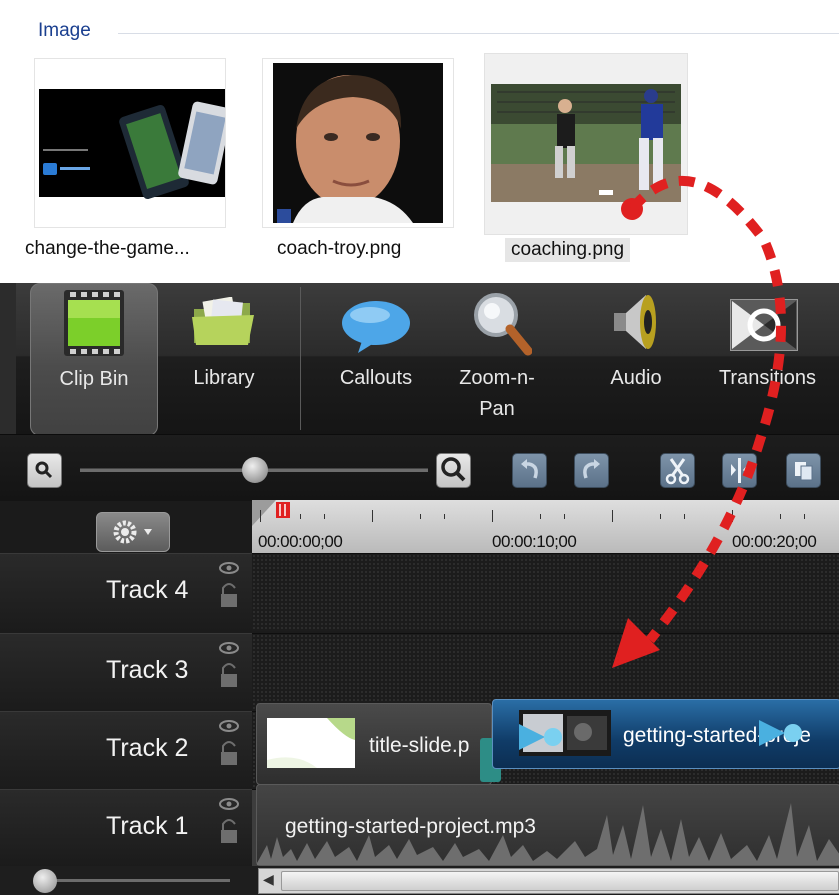 The height and width of the screenshot is (895, 839). I want to click on copy-button, so click(803, 470).